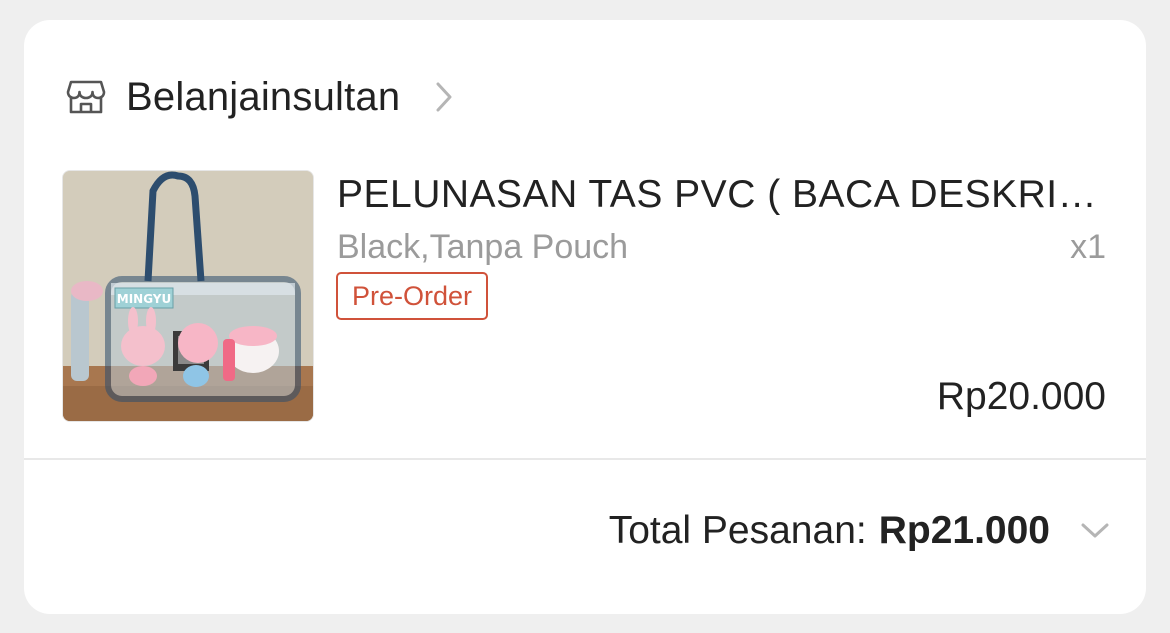 Image resolution: width=1170 pixels, height=633 pixels. I want to click on order-total: Total Pesanan: Rp21.000, so click(860, 531).